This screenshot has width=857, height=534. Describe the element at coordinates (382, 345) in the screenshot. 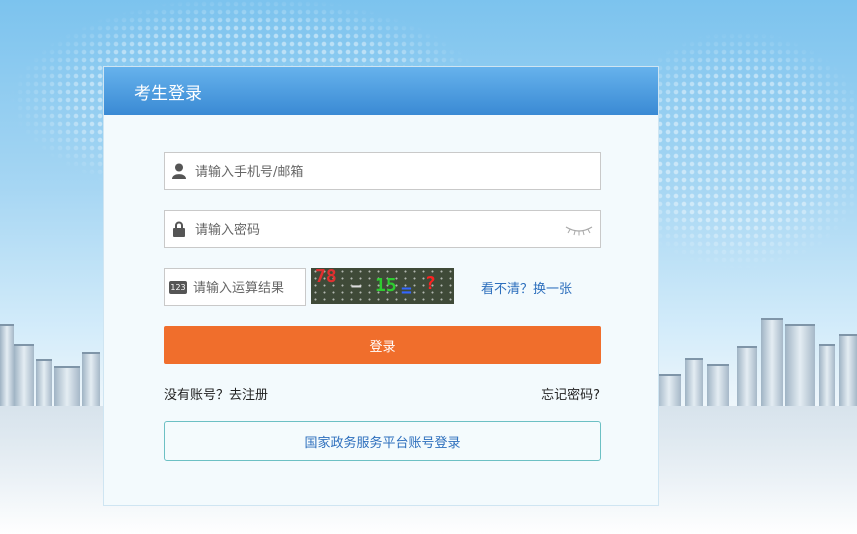

I see `login-button: 登录` at that location.